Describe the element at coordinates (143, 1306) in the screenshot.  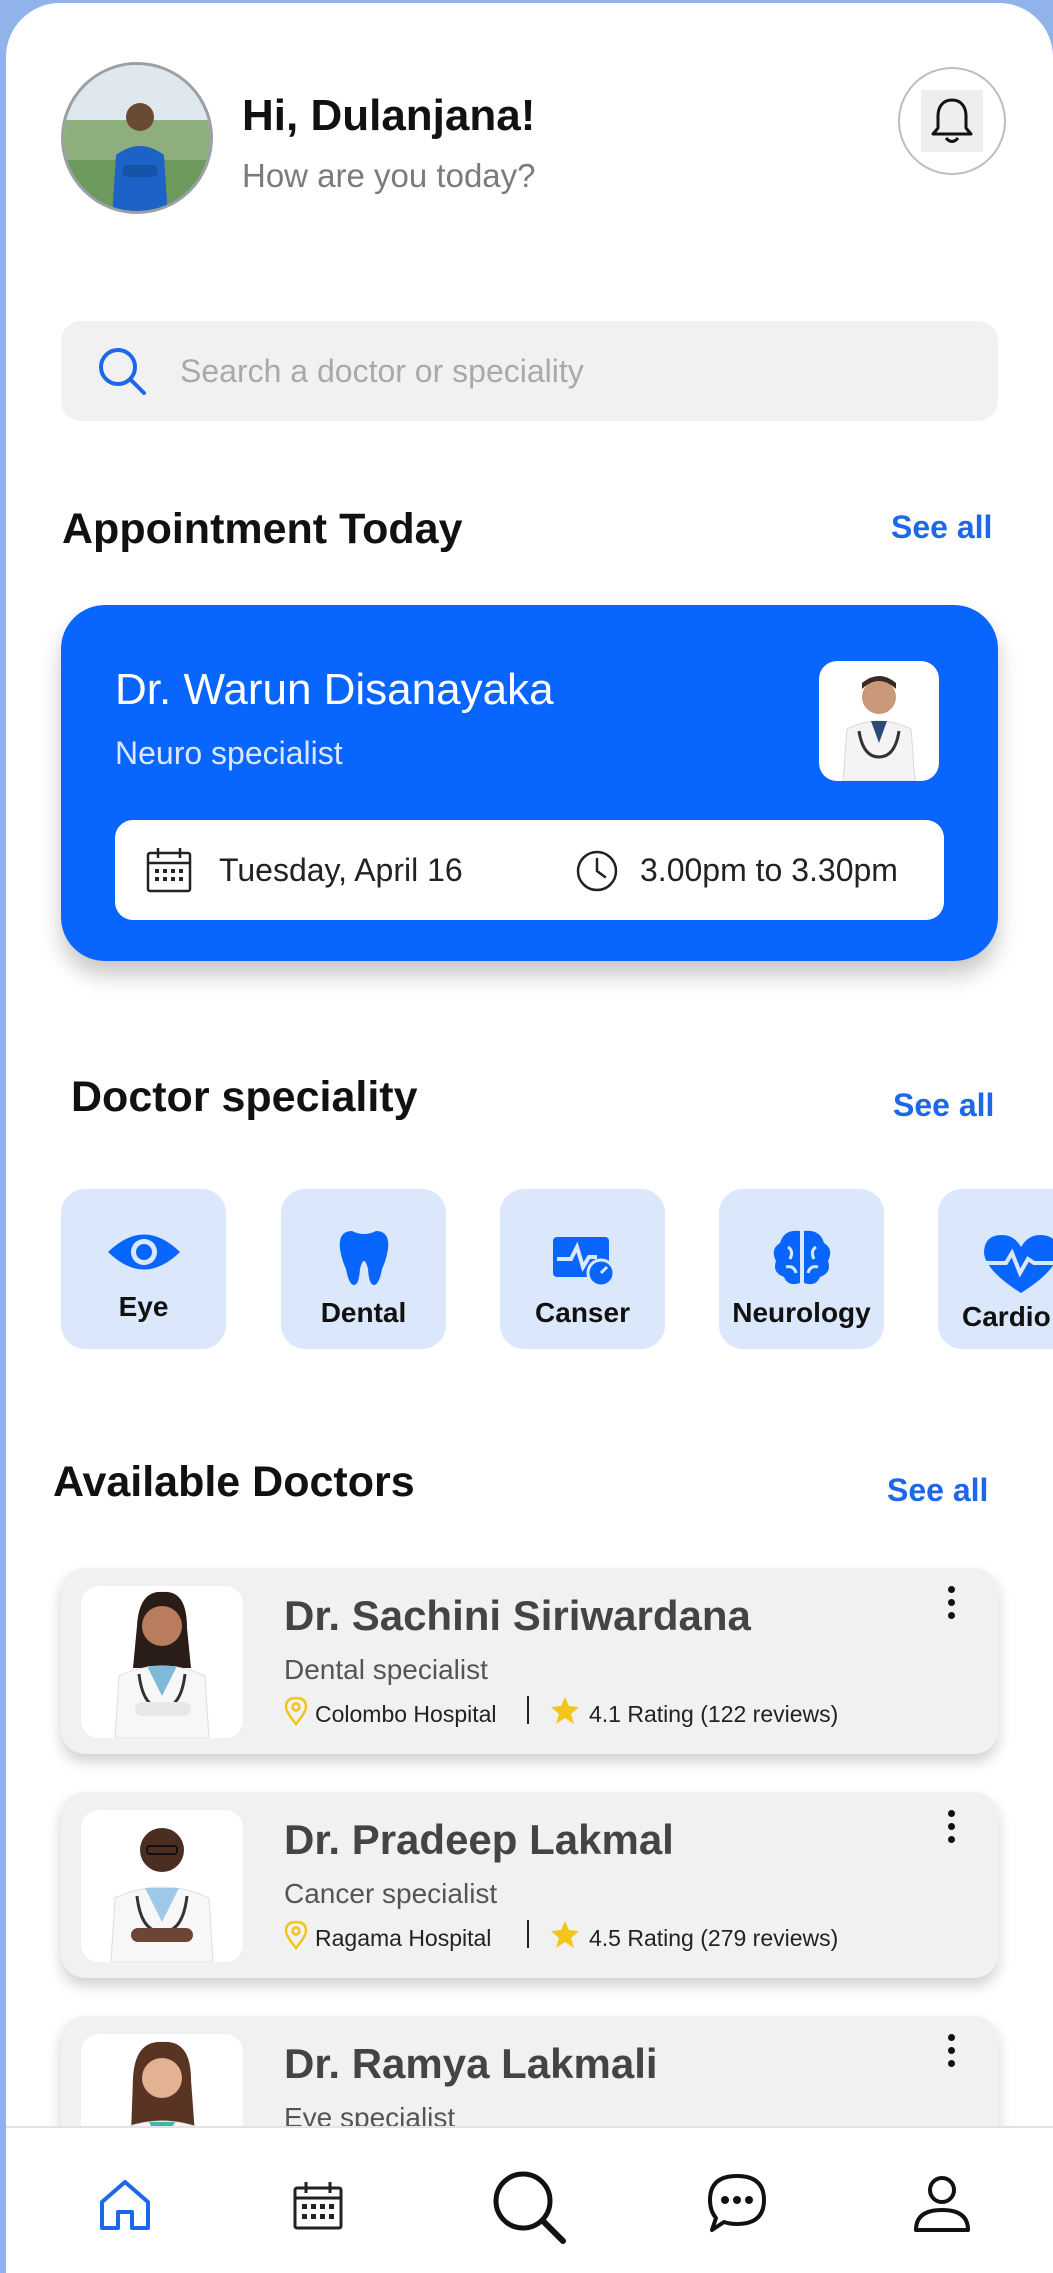
I see `speciality-label: Eye` at that location.